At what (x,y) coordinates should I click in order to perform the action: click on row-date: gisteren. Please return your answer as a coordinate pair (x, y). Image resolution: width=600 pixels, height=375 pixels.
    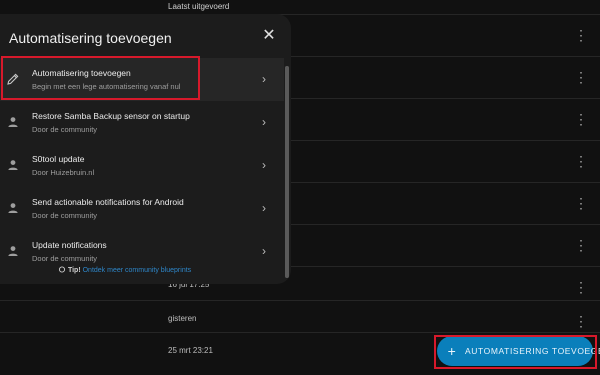
    Looking at the image, I should click on (182, 318).